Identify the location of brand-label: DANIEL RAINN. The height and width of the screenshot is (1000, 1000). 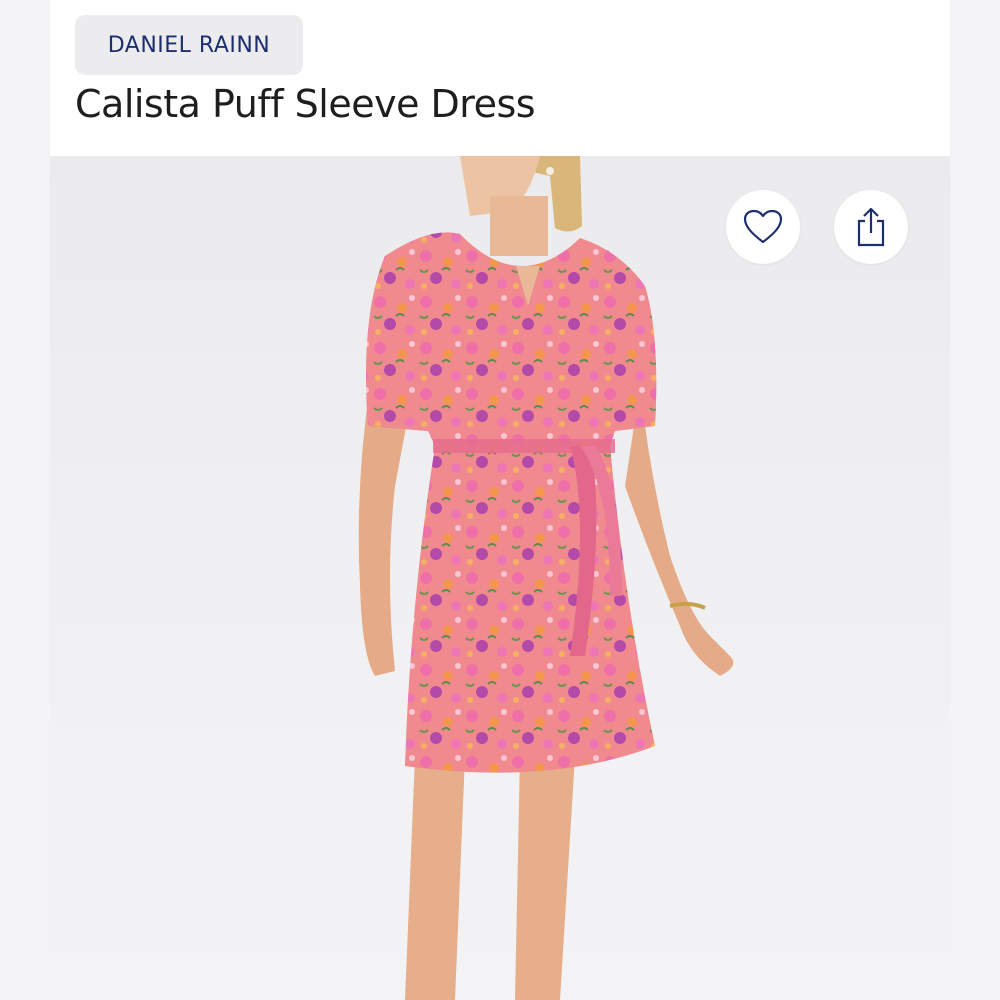
(189, 45).